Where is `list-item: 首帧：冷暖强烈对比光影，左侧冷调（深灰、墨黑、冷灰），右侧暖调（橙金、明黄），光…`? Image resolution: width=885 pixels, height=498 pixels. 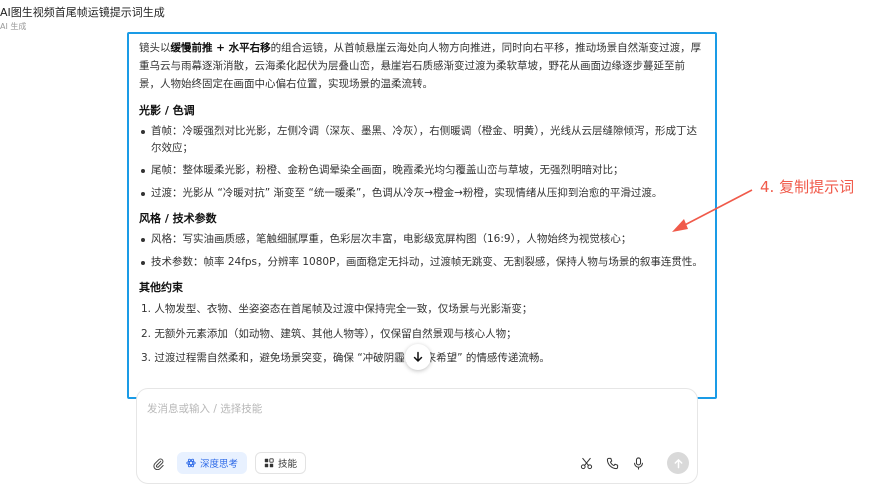 list-item: 首帧：冷暖强烈对比光影，左侧冷调（深灰、墨黑、冷灰），右侧暖调（橙金、明黄），光… is located at coordinates (421, 139).